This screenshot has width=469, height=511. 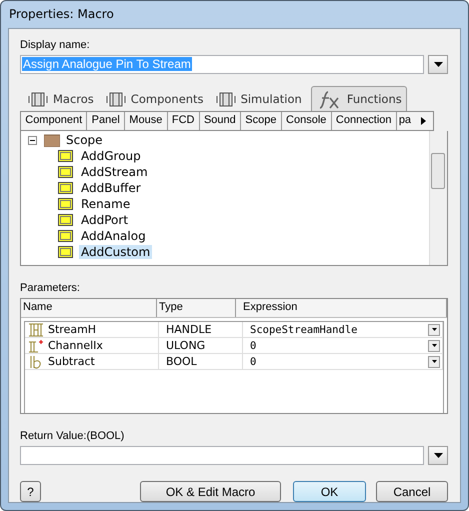 What do you see at coordinates (115, 252) in the screenshot?
I see `tree-item: AddCustom` at bounding box center [115, 252].